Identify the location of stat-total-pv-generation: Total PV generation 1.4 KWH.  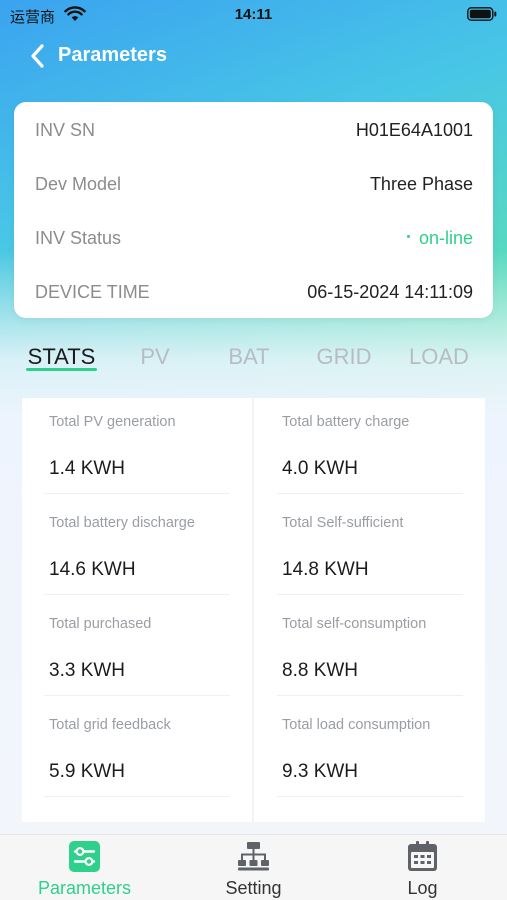
(137, 446).